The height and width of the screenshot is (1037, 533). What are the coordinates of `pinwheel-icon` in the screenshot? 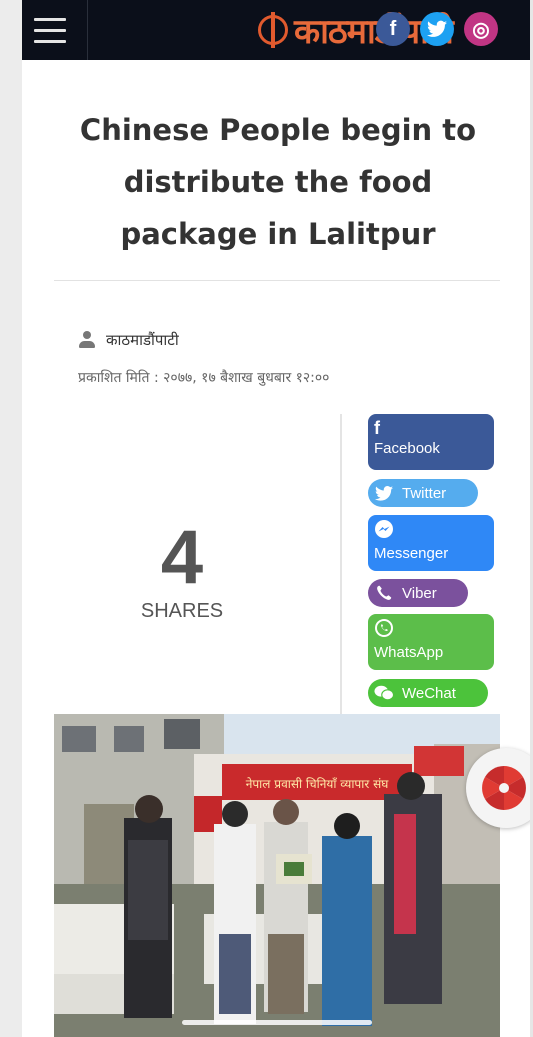 It's located at (504, 788).